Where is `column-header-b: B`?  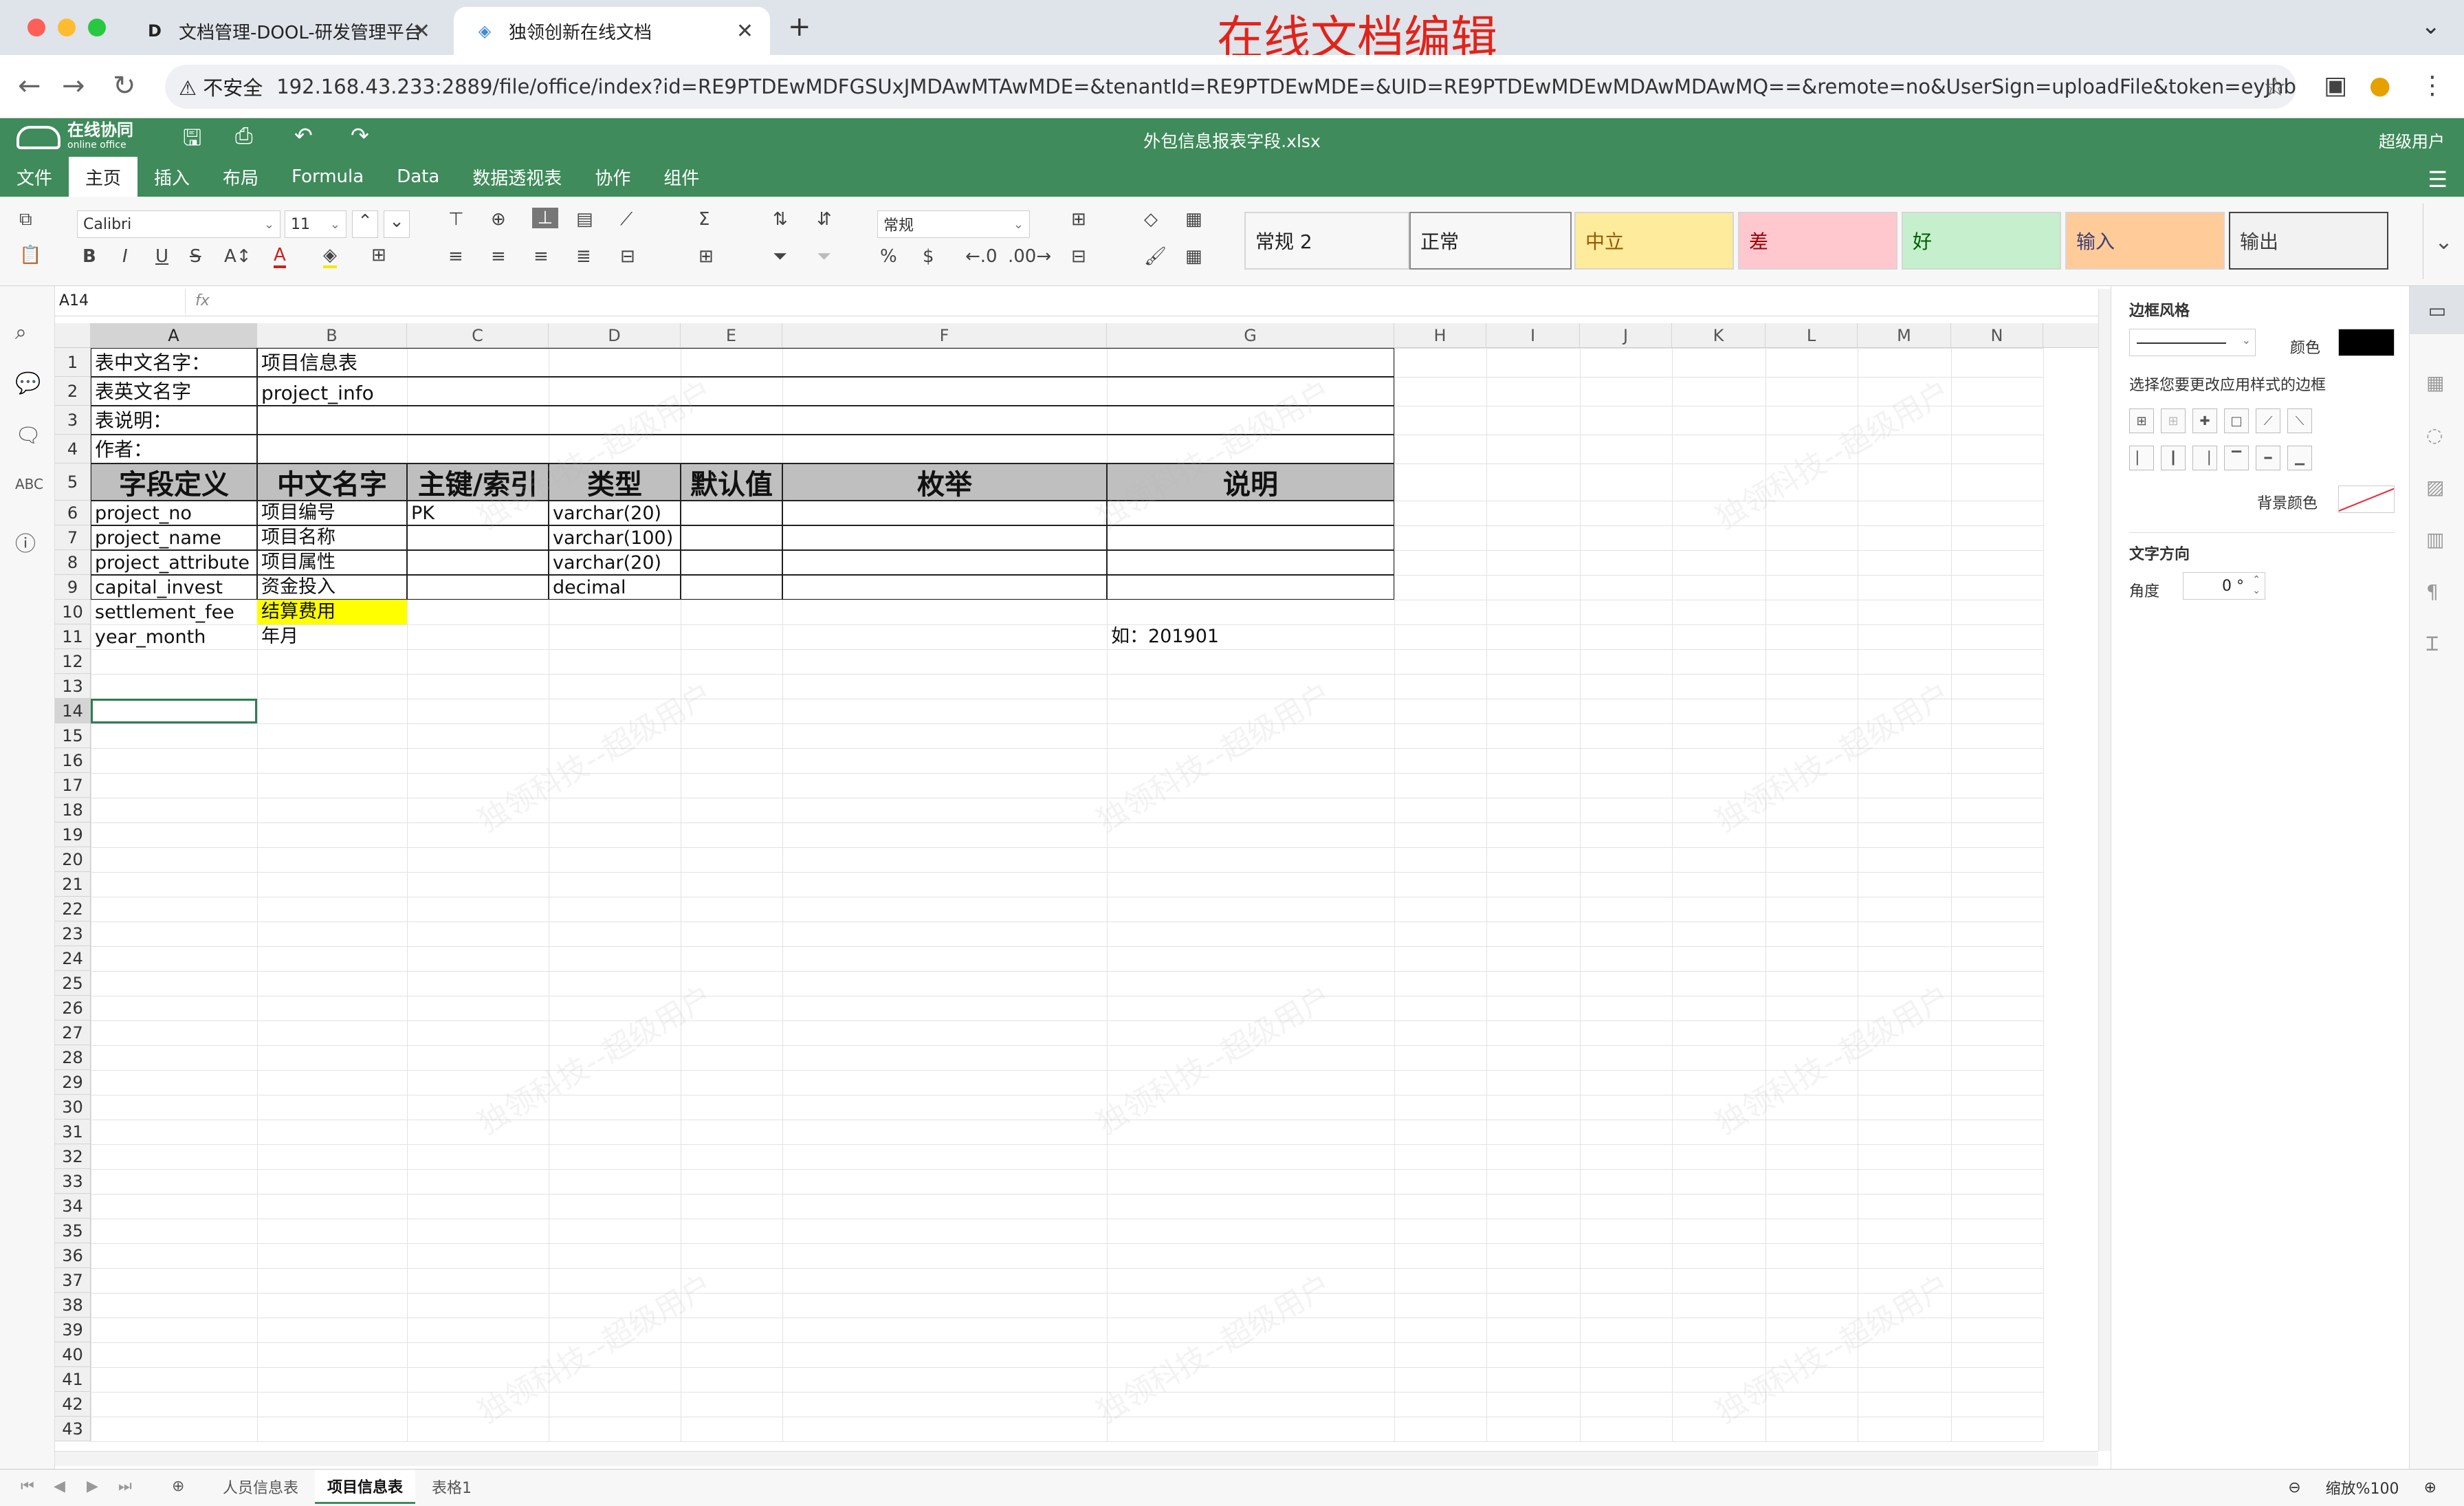
column-header-b: B is located at coordinates (332, 335).